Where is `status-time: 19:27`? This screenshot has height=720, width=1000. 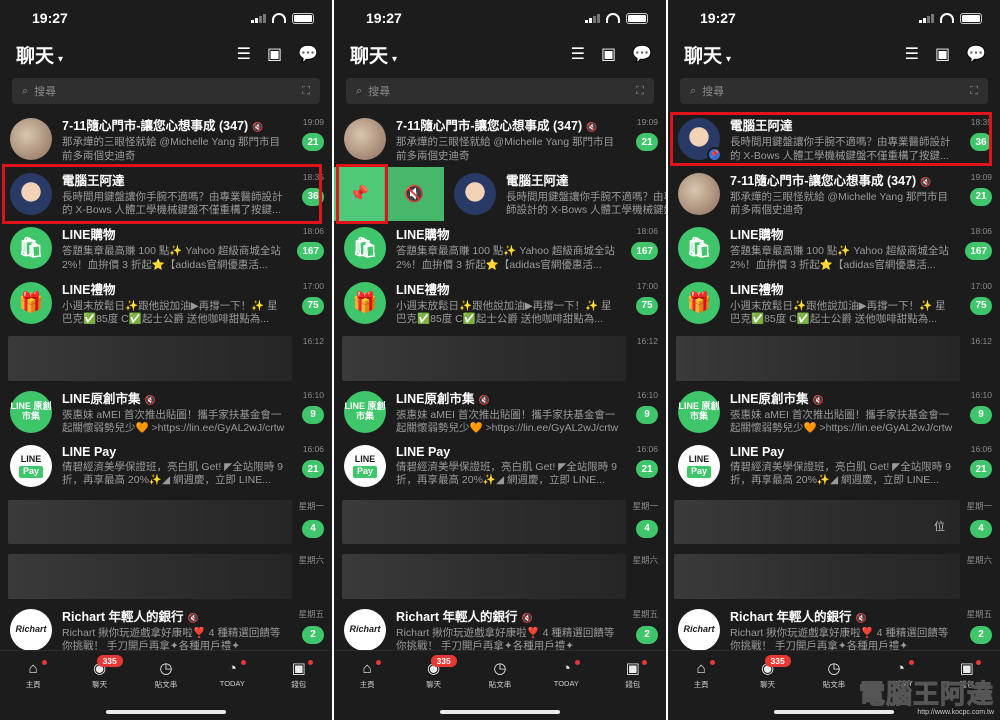 status-time: 19:27 is located at coordinates (50, 18).